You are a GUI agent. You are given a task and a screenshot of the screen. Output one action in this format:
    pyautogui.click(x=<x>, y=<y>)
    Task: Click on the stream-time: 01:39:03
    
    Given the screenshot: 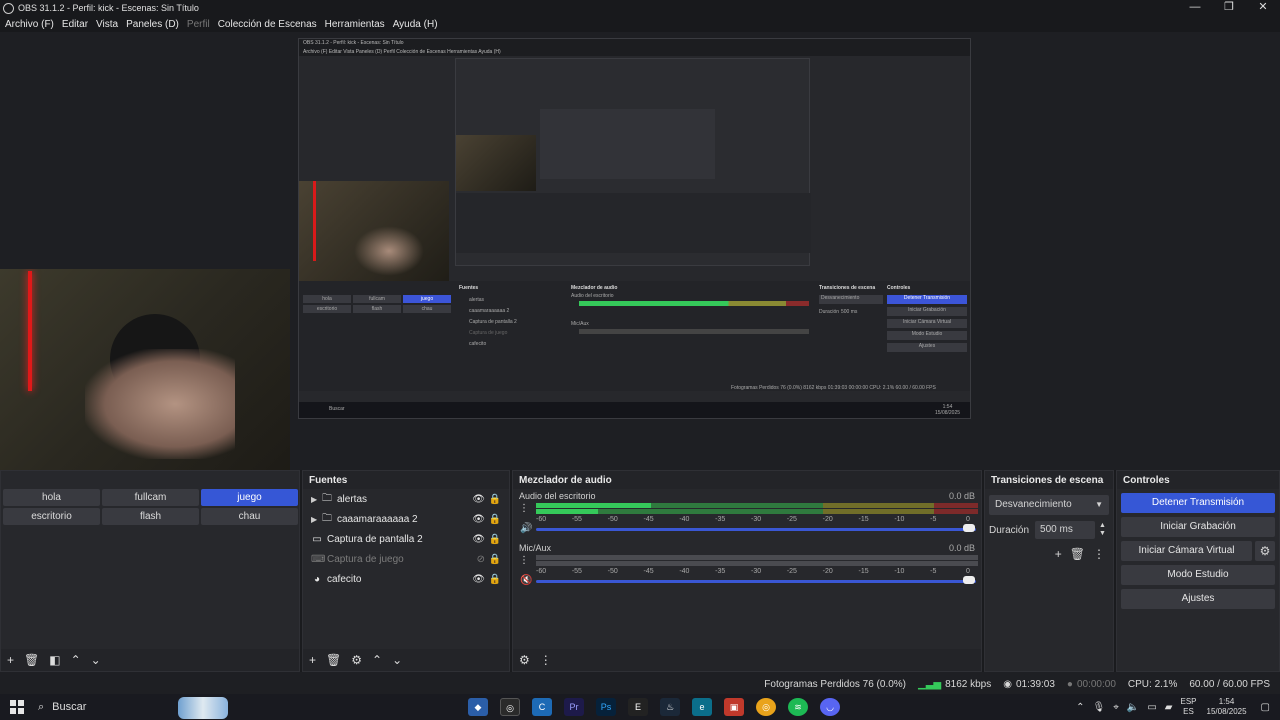 What is the action you would take?
    pyautogui.click(x=1035, y=684)
    